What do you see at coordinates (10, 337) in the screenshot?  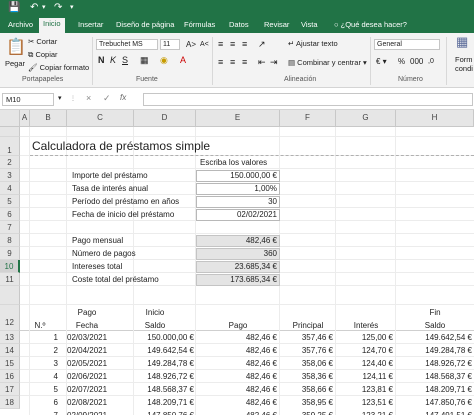 I see `row-header: 13` at bounding box center [10, 337].